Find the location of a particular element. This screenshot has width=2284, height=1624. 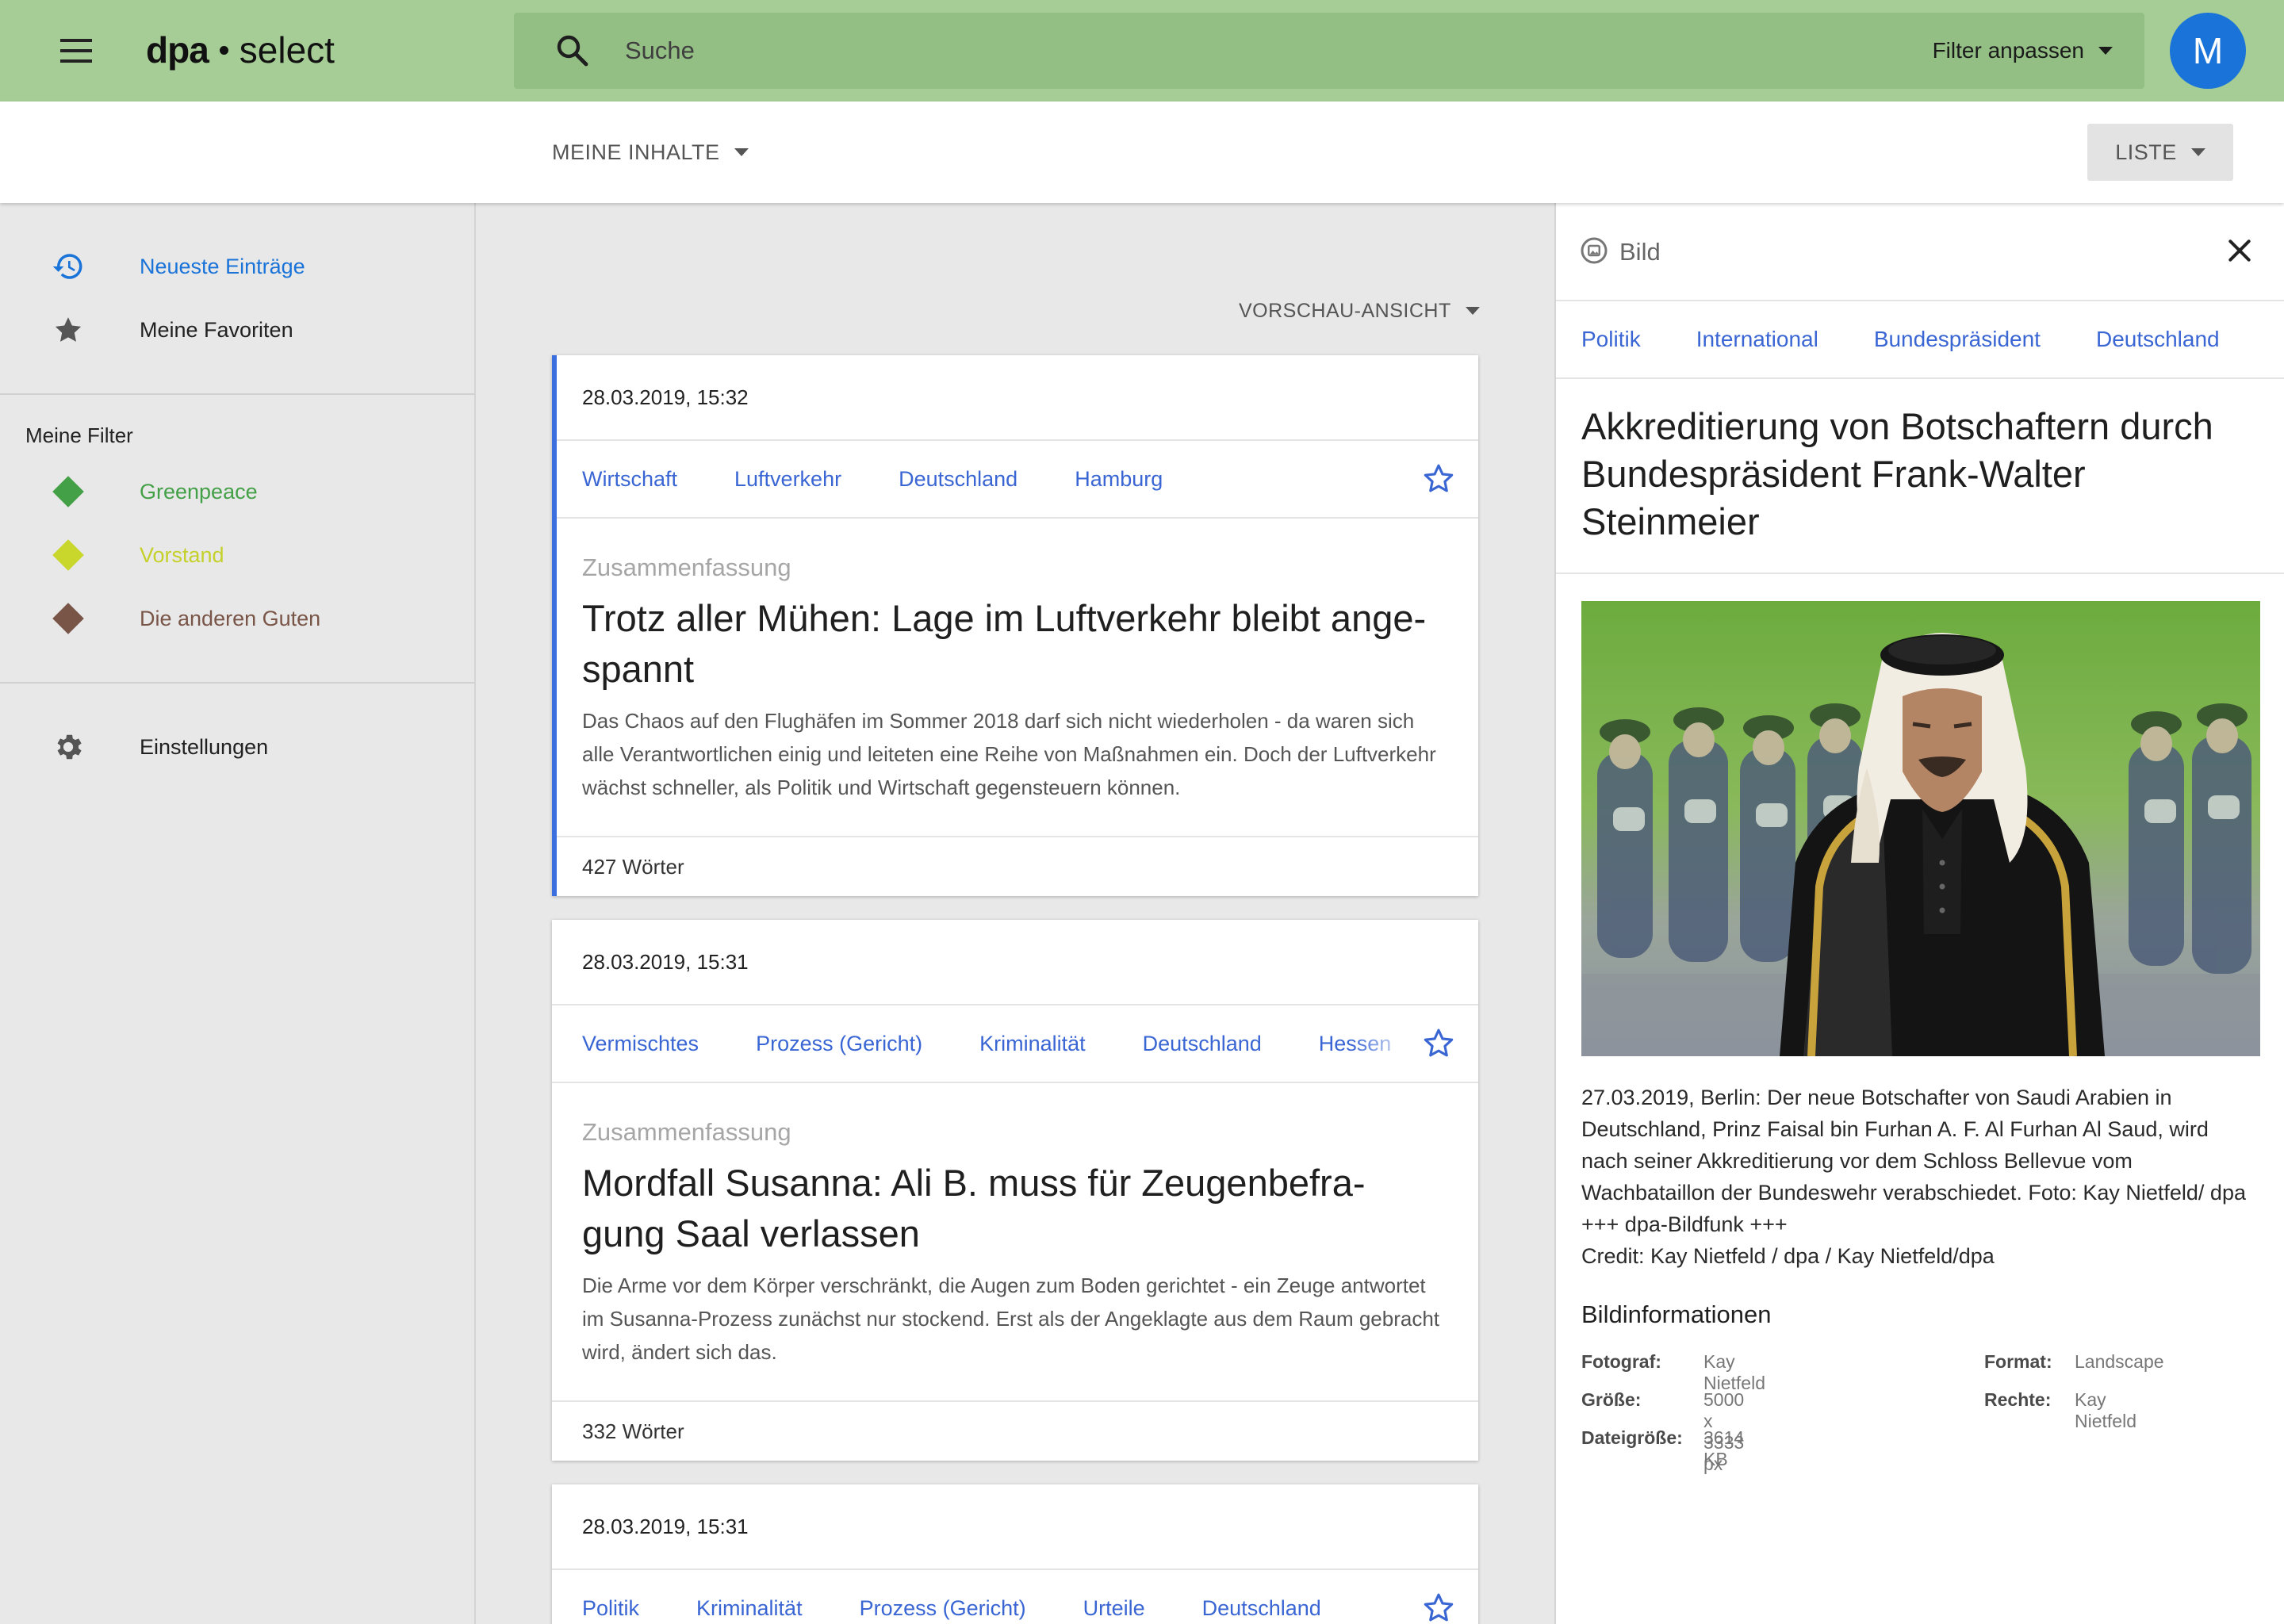

sidebar-filter-vorstand: Vorstand is located at coordinates (237, 555).